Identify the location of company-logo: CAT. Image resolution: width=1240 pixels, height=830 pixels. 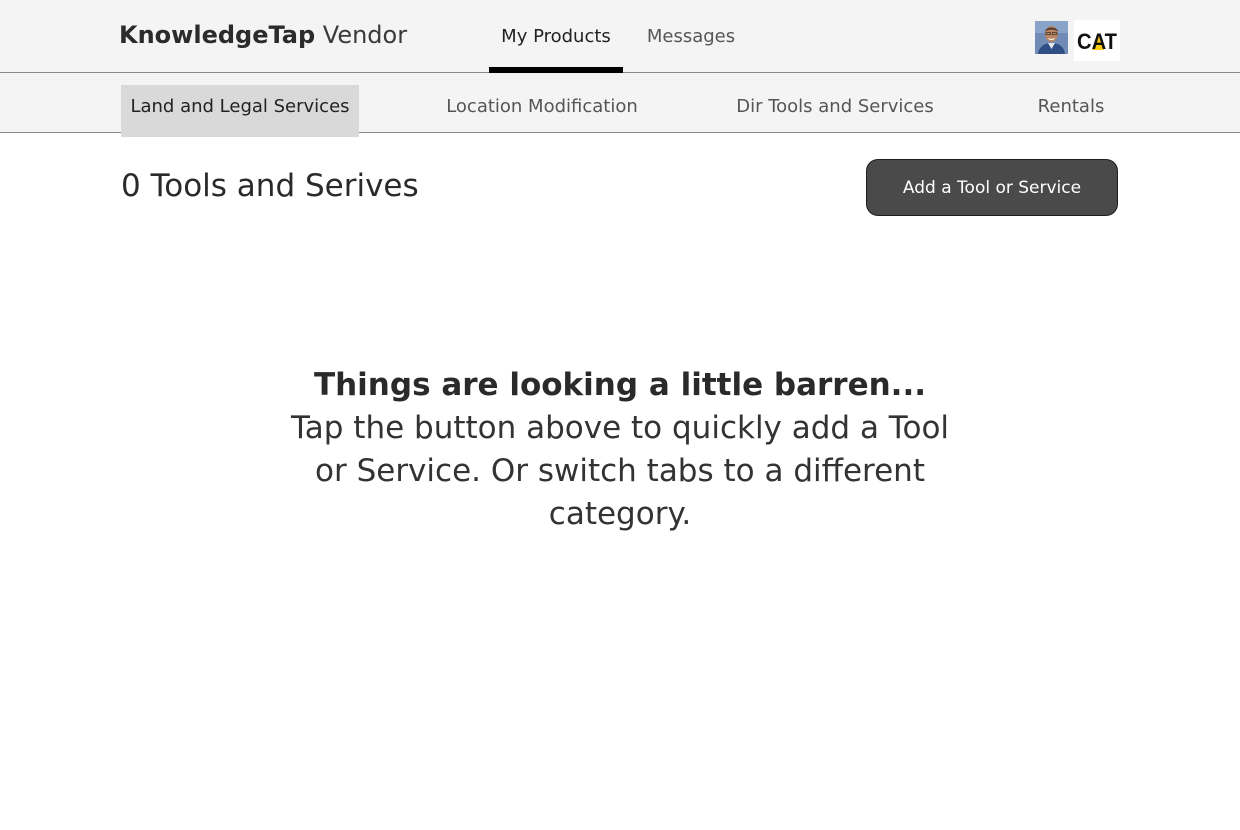
(1097, 40).